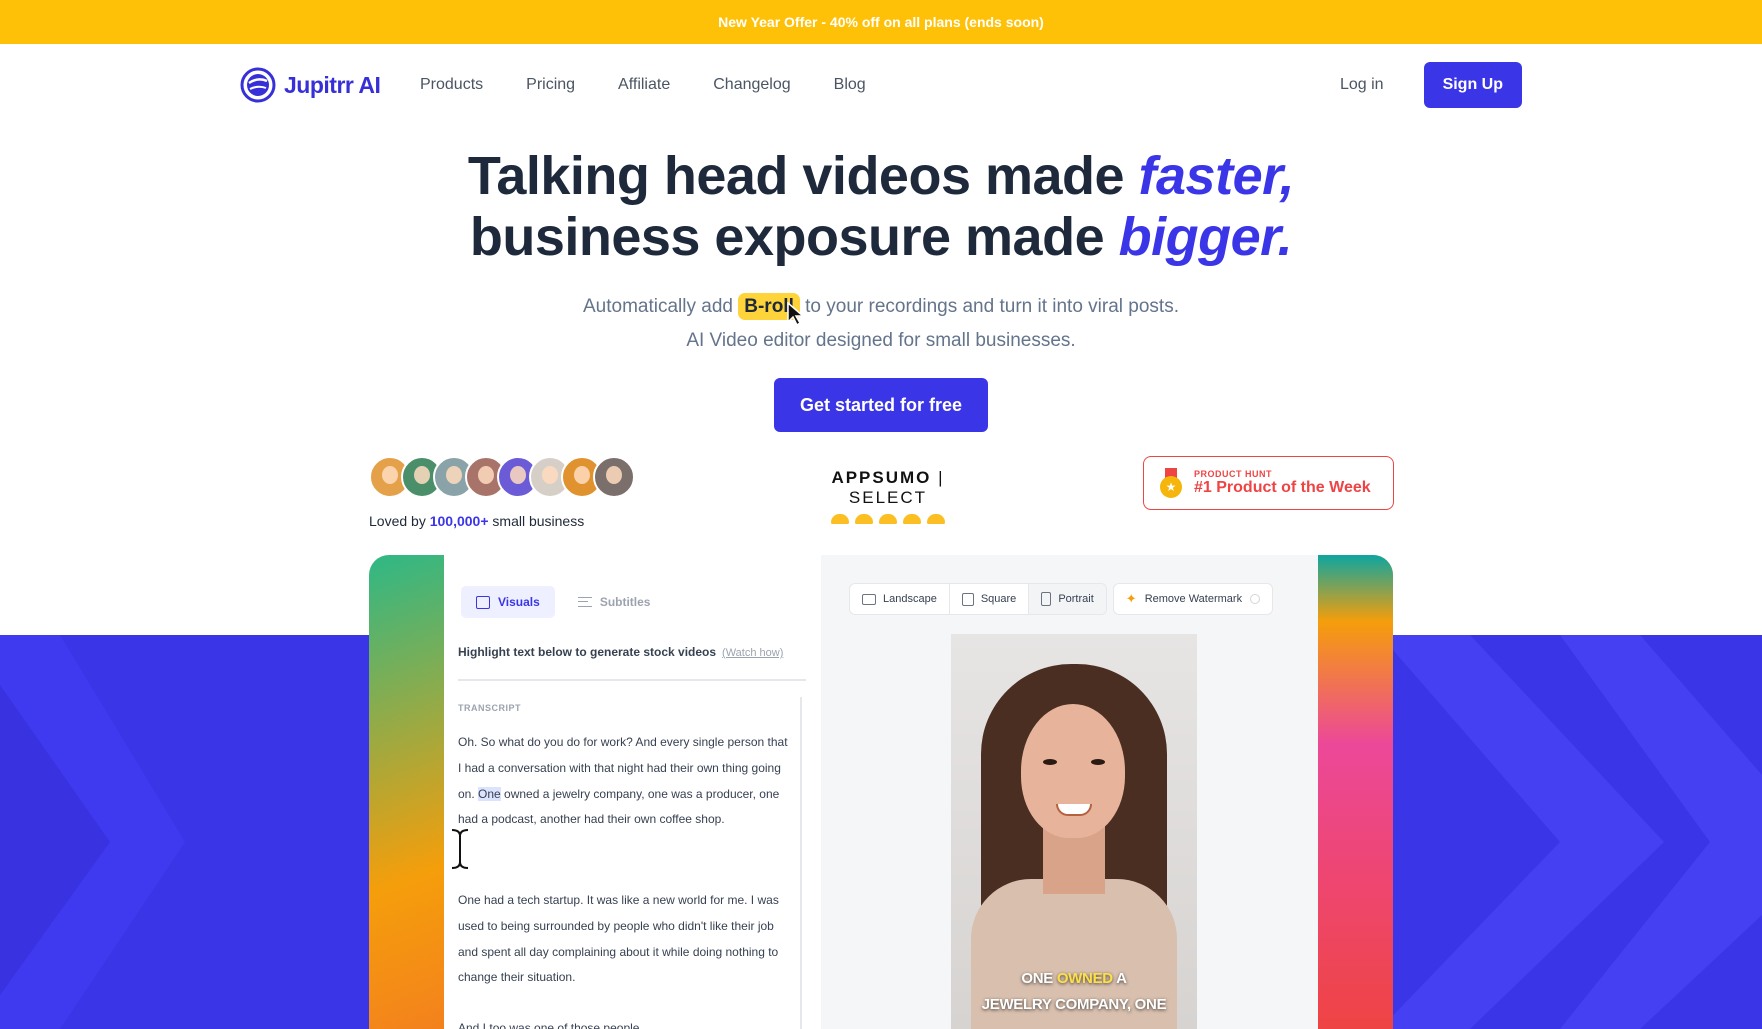 The image size is (1762, 1029). Describe the element at coordinates (483, 602) in the screenshot. I see `film-icon` at that location.